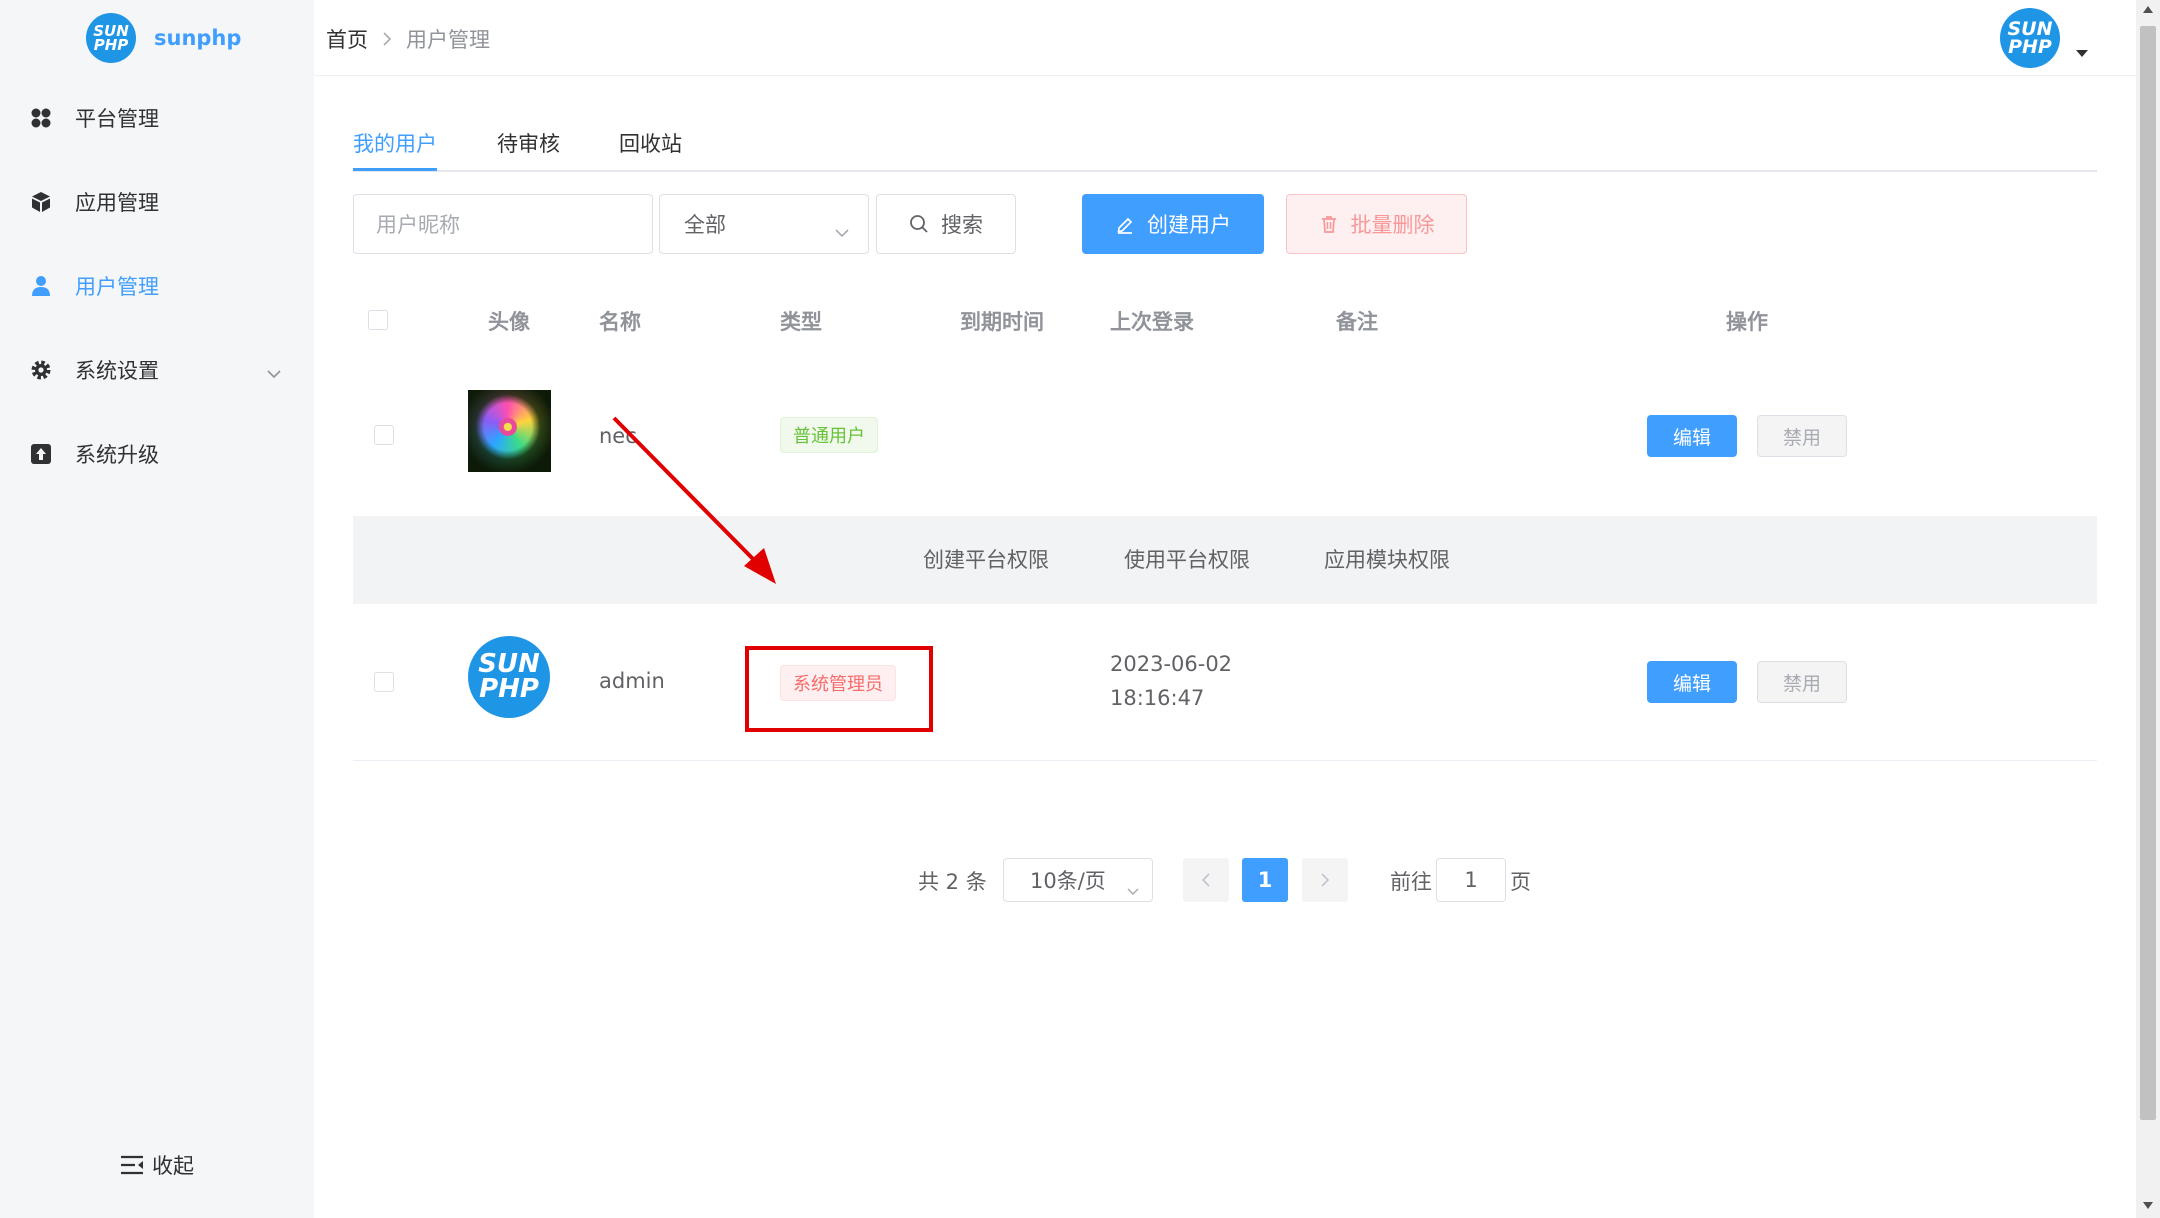  I want to click on page-suffix: 页, so click(1520, 882).